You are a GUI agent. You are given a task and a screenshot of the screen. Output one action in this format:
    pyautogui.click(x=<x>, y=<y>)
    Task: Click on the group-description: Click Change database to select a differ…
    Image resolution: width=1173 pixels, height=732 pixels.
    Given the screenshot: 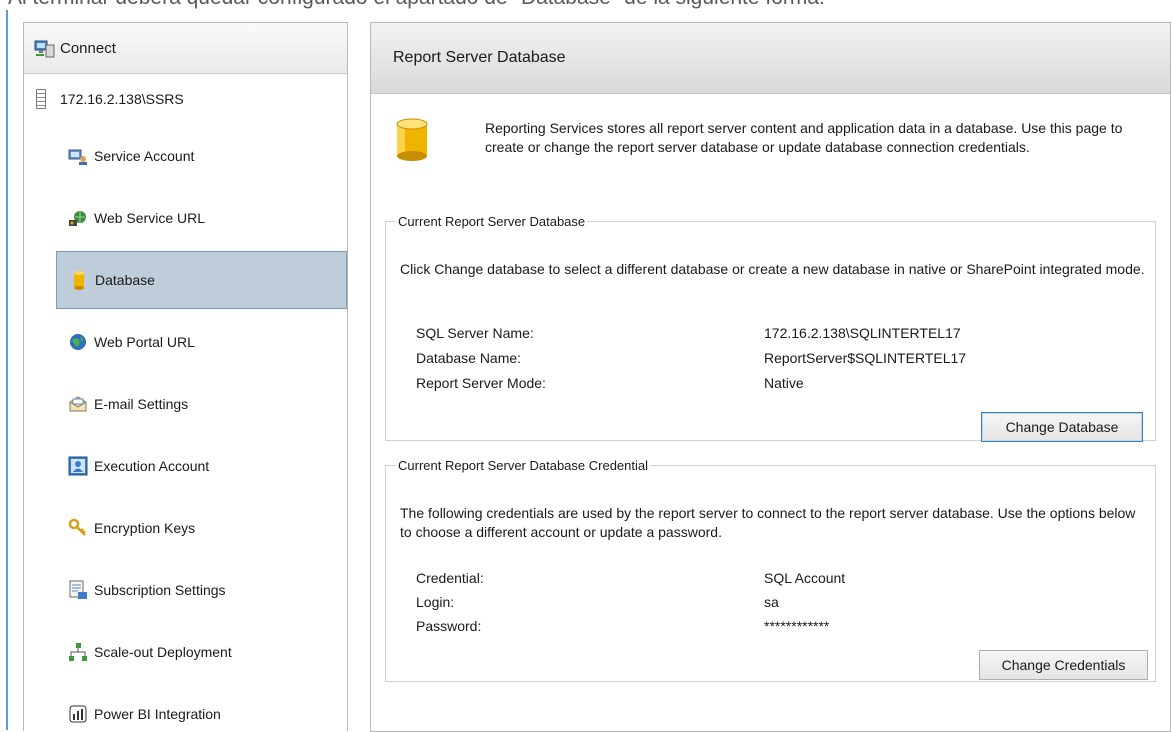 What is the action you would take?
    pyautogui.click(x=772, y=269)
    